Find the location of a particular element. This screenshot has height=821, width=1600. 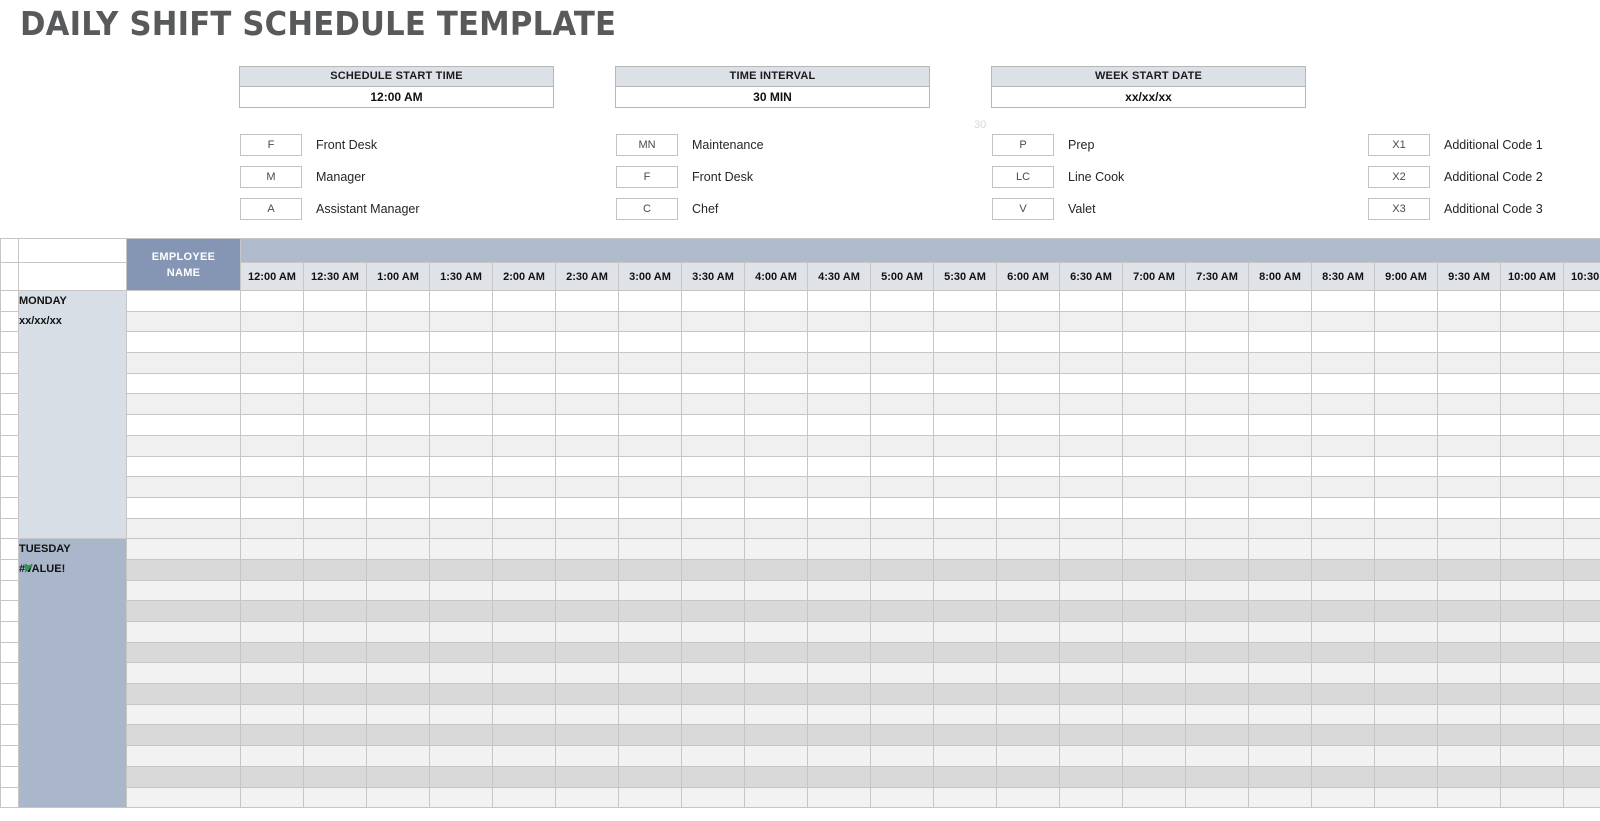

day-date: #VALUE! is located at coordinates (72, 569).